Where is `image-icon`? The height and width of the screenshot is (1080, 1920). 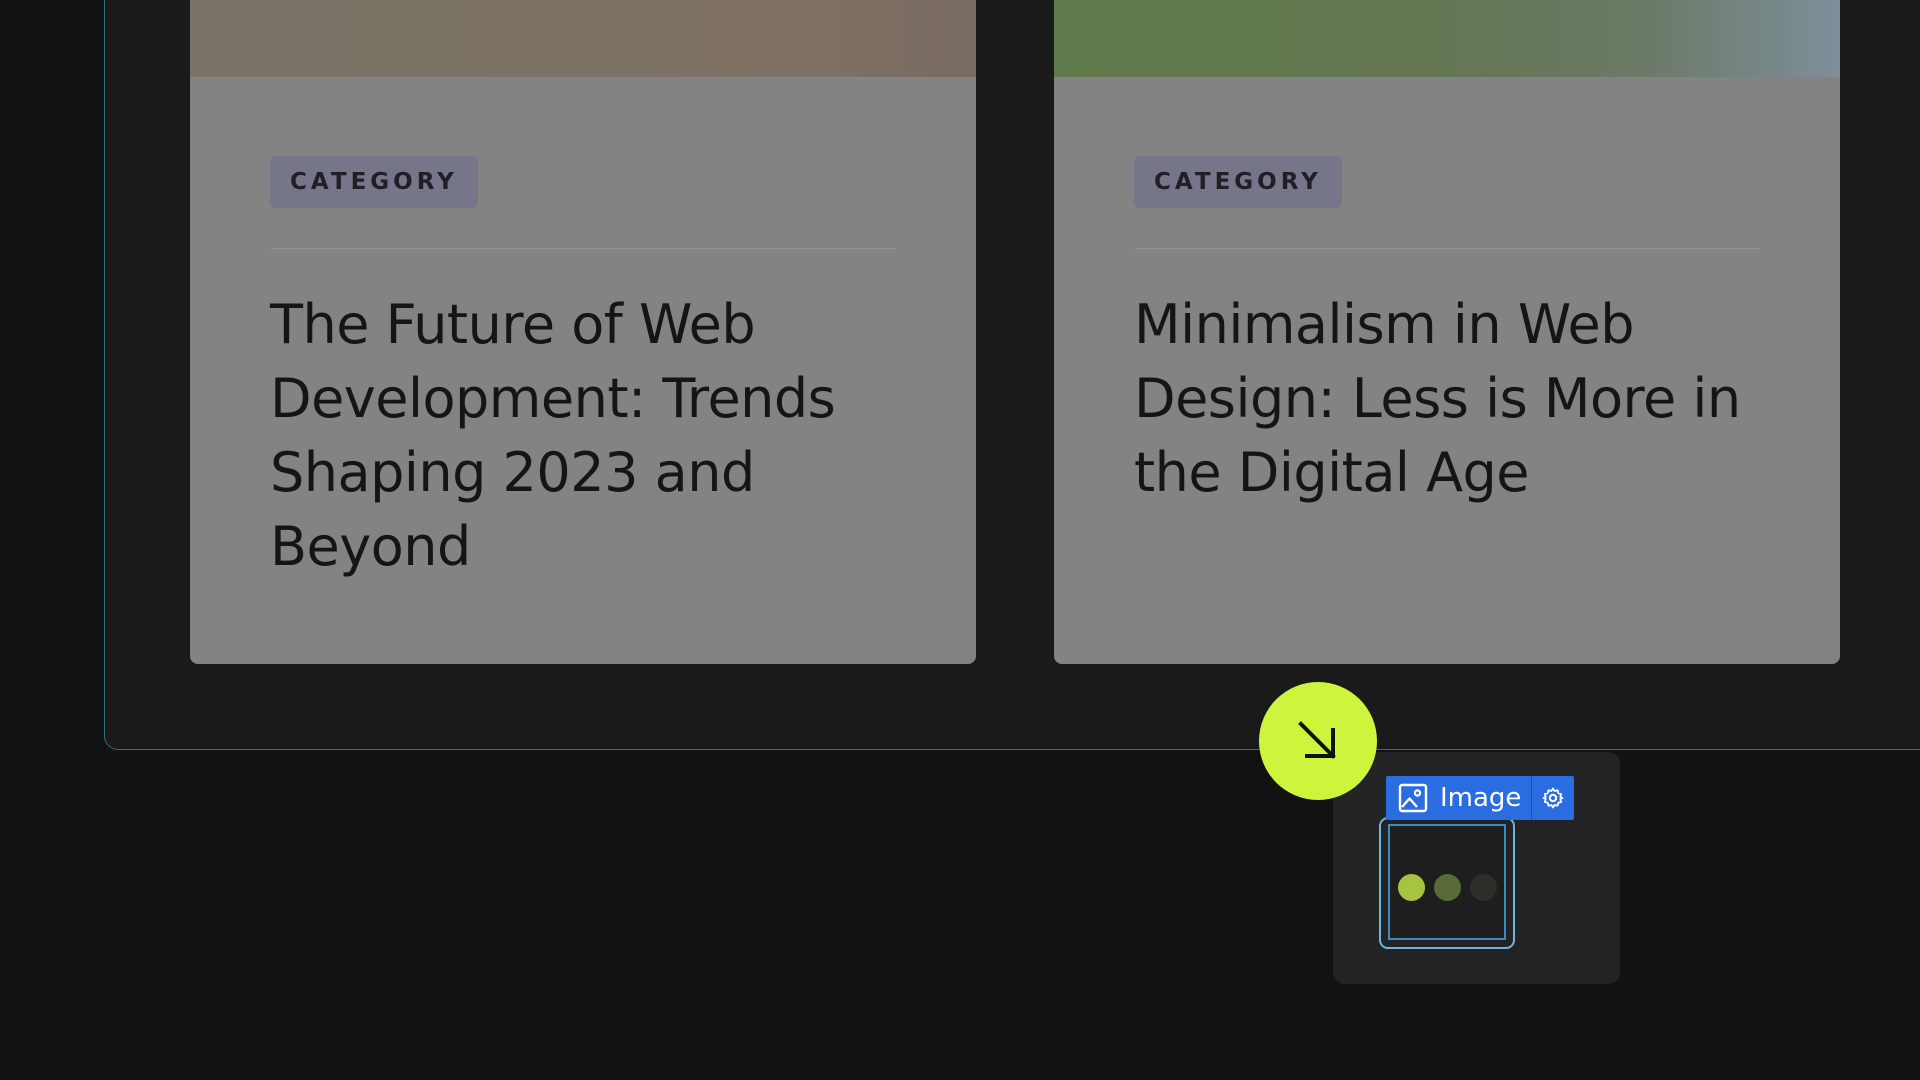 image-icon is located at coordinates (1413, 798).